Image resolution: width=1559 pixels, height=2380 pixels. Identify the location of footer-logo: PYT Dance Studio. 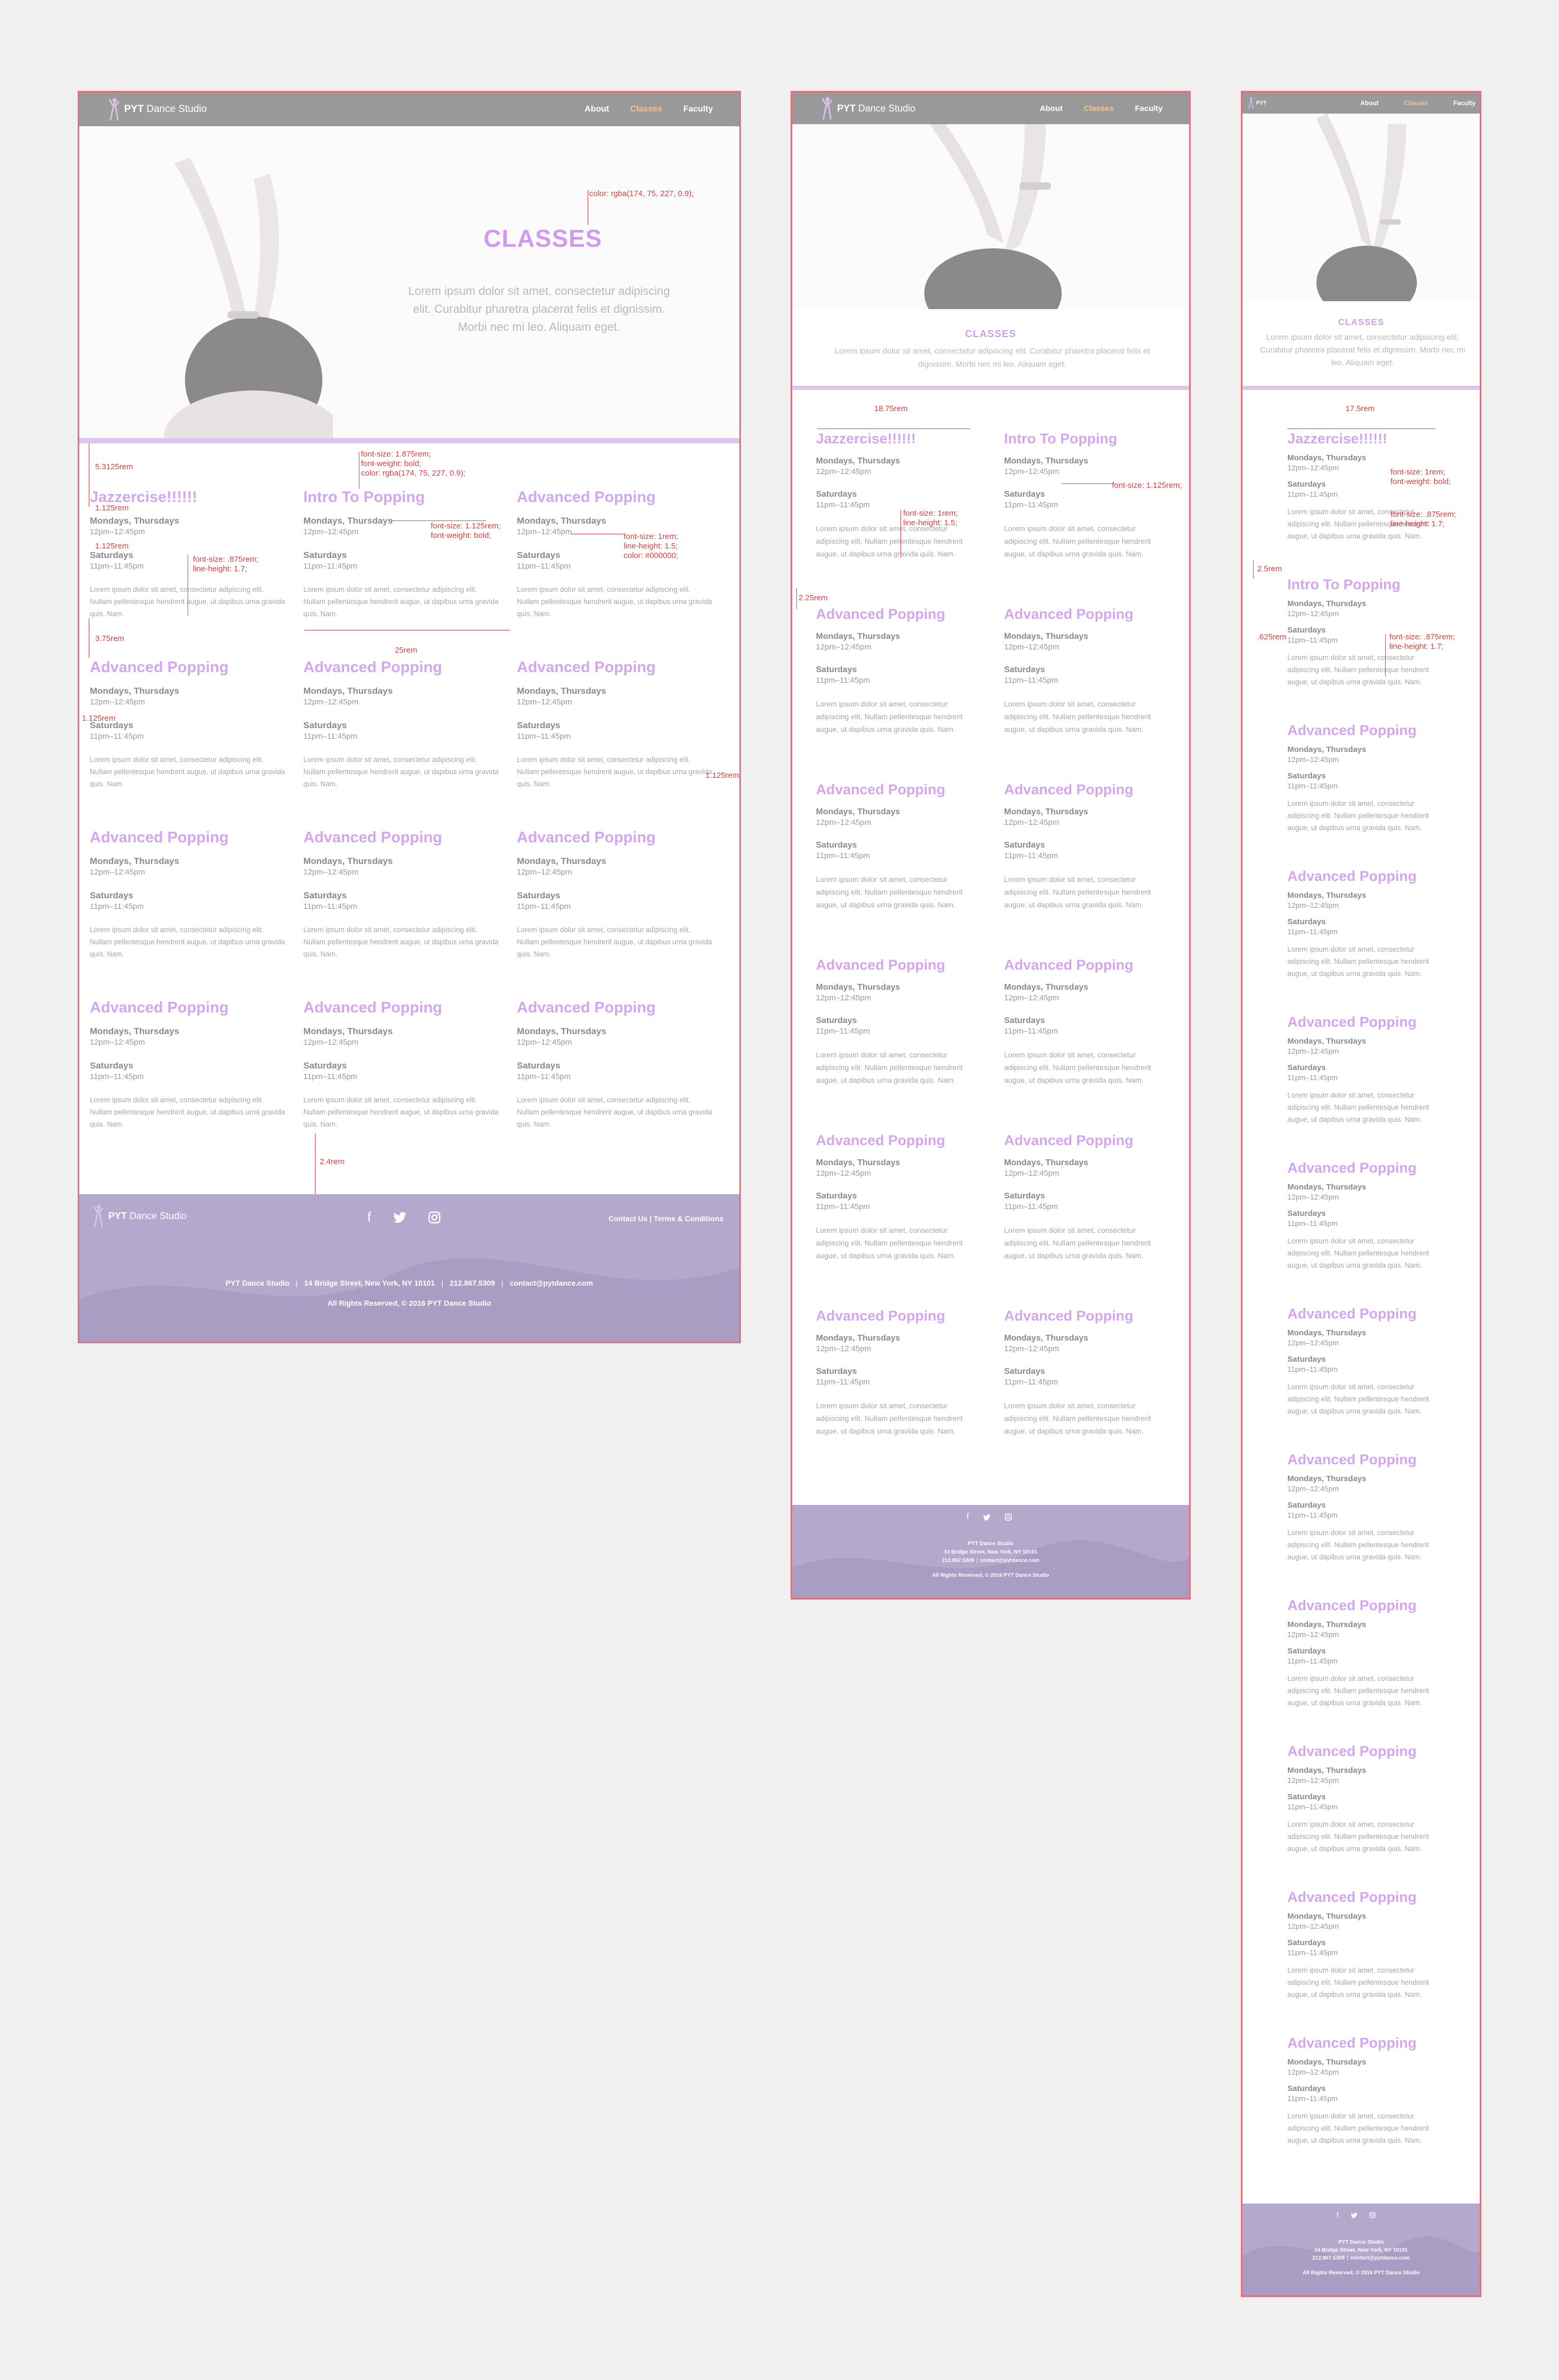
(139, 1216).